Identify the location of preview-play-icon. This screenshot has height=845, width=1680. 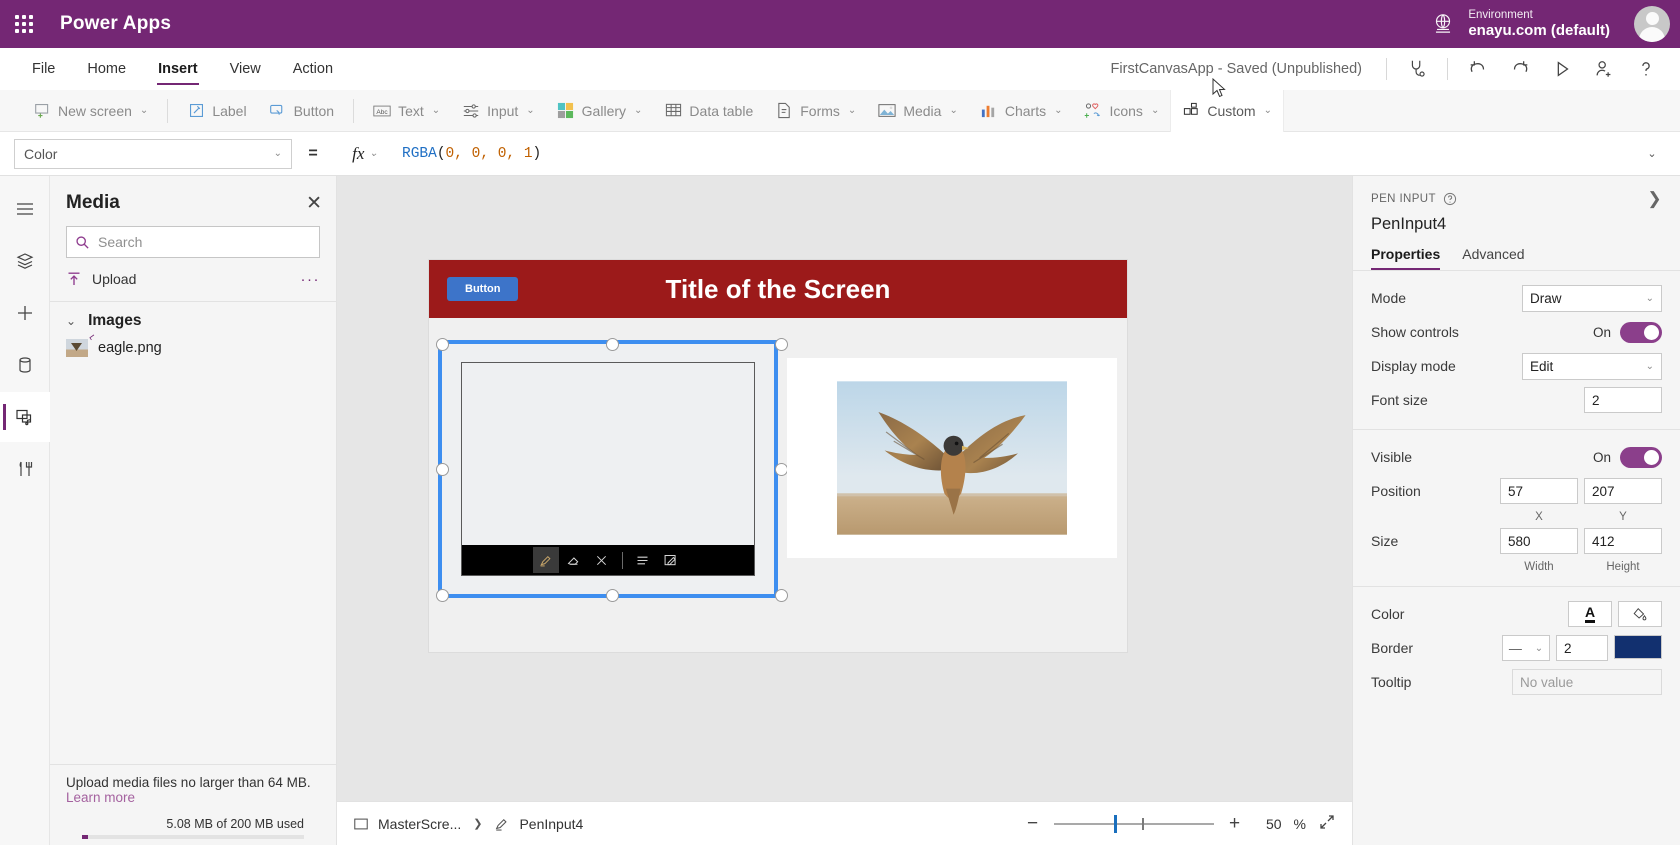
(1562, 69).